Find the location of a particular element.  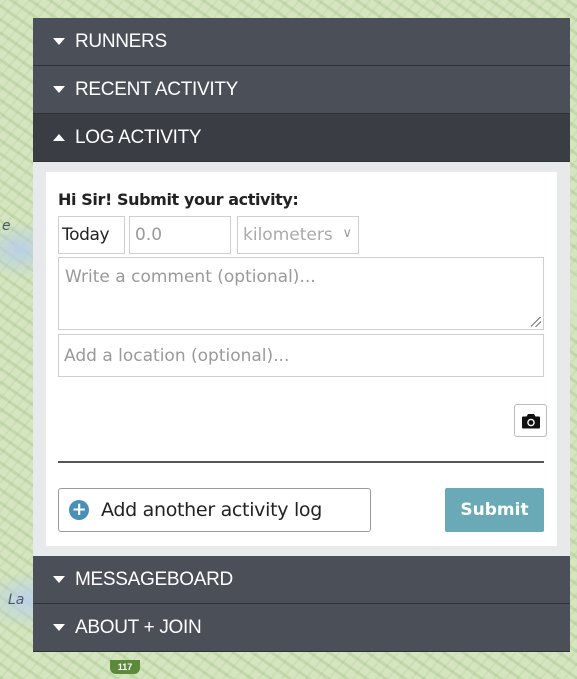

photo-upload-button is located at coordinates (530, 420).